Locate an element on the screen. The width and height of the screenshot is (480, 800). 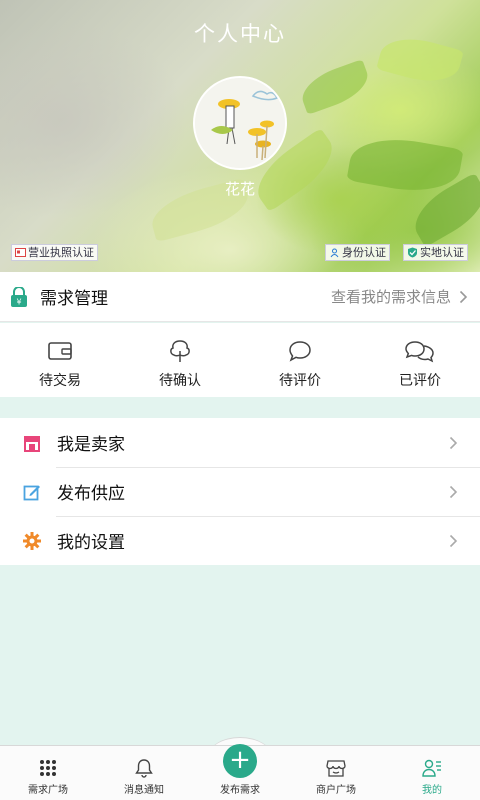
status-pending-trade: 待交易 is located at coordinates (60, 360).